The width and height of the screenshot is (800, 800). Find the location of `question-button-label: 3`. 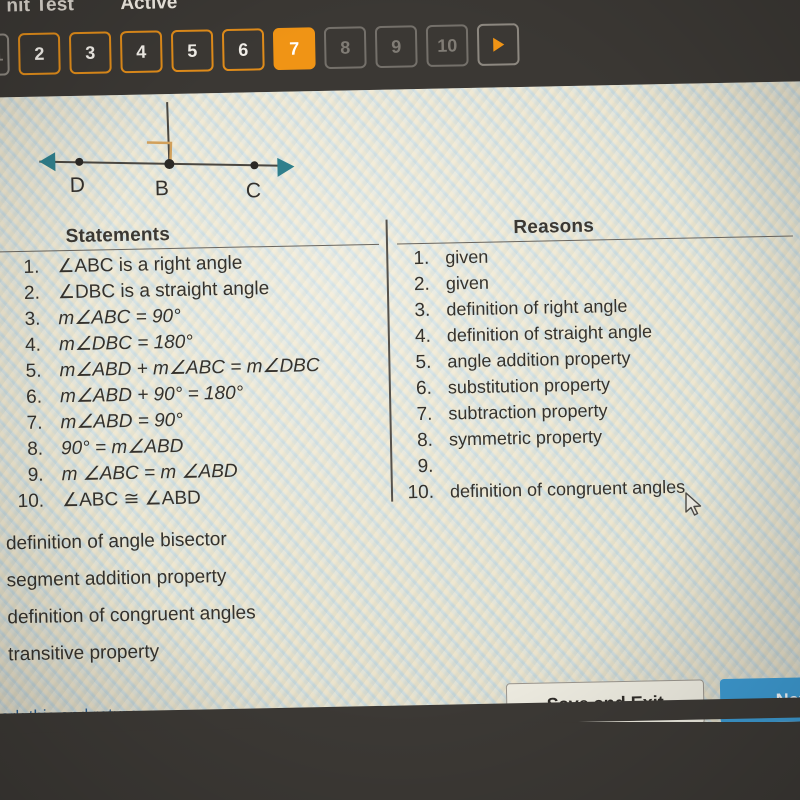

question-button-label: 3 is located at coordinates (90, 52).